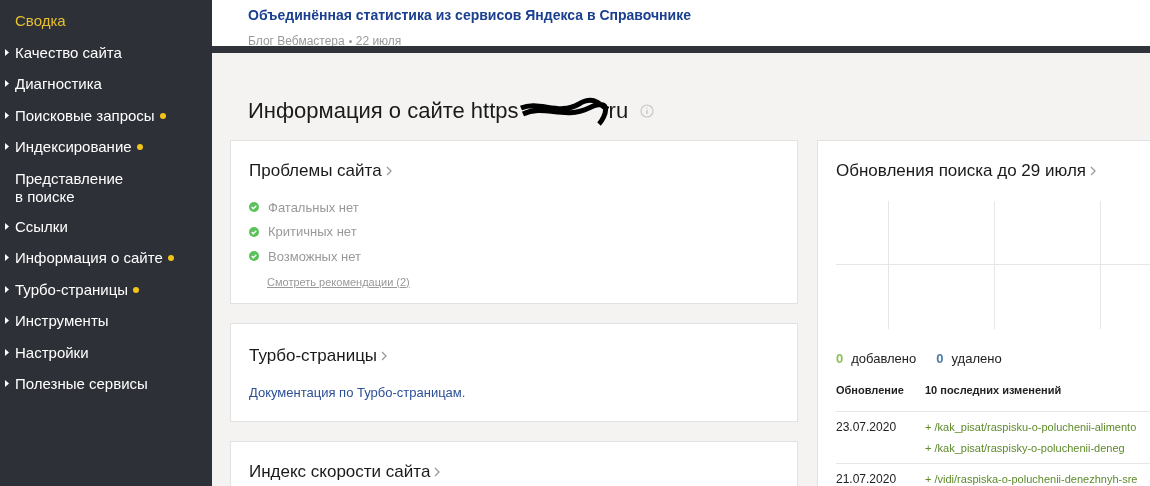 The image size is (1150, 486). Describe the element at coordinates (315, 171) in the screenshot. I see `card-title: Проблемы сайта` at that location.